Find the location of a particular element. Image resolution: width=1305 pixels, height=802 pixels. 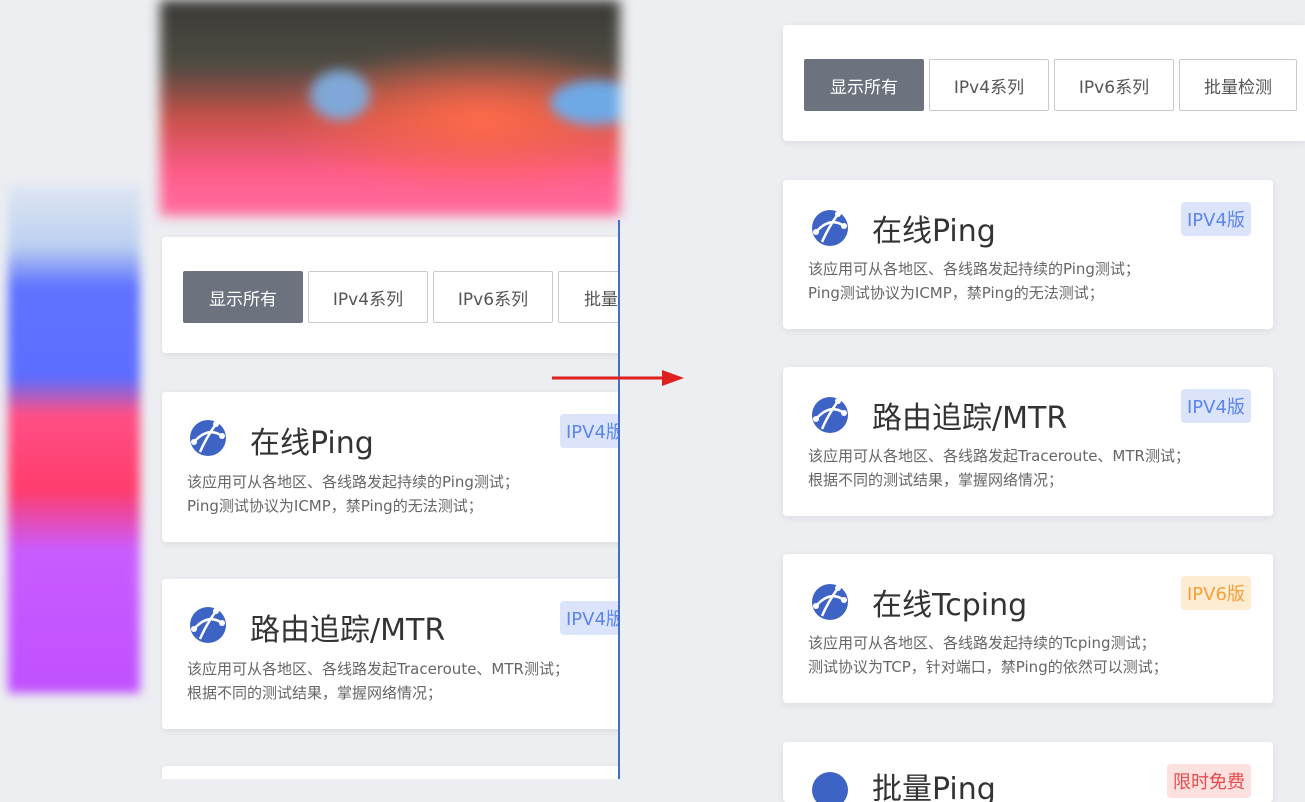

pane-divider is located at coordinates (619, 499).